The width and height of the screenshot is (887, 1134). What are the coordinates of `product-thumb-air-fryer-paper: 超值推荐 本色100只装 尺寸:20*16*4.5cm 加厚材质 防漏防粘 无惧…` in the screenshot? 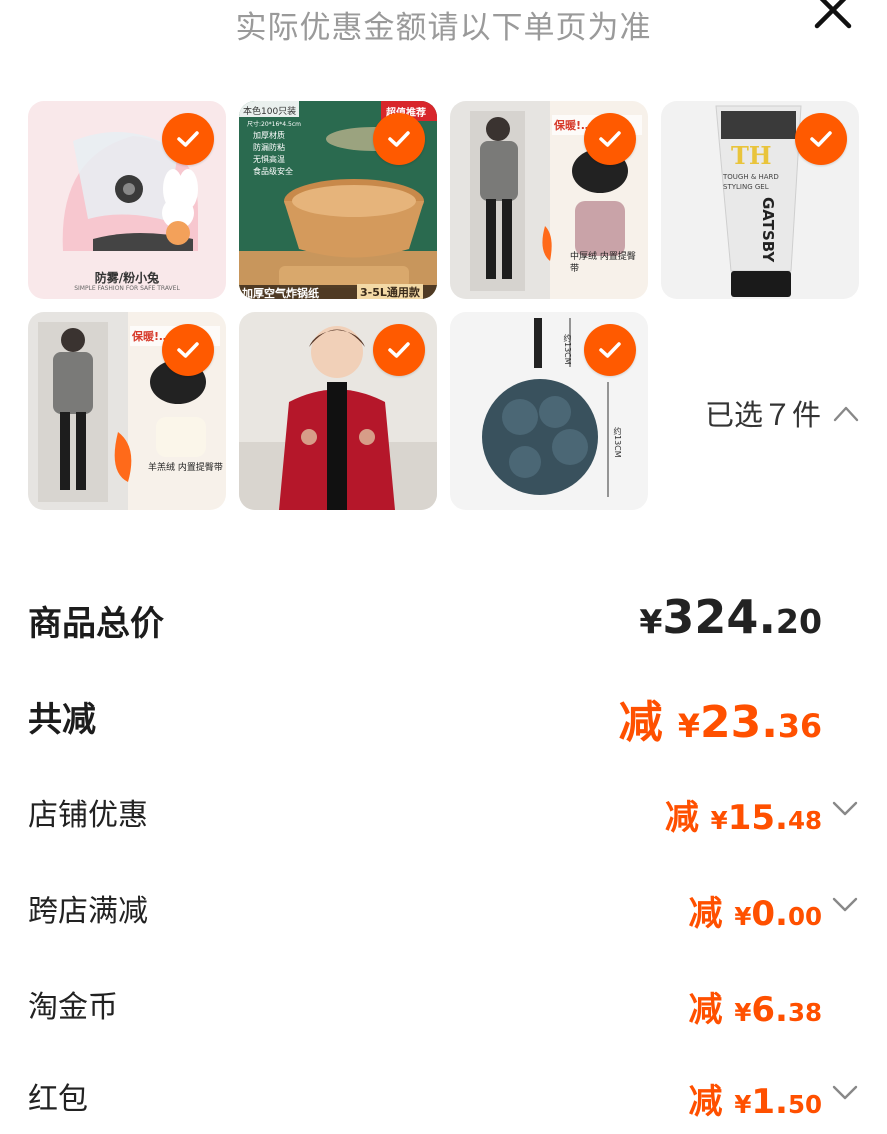 It's located at (338, 200).